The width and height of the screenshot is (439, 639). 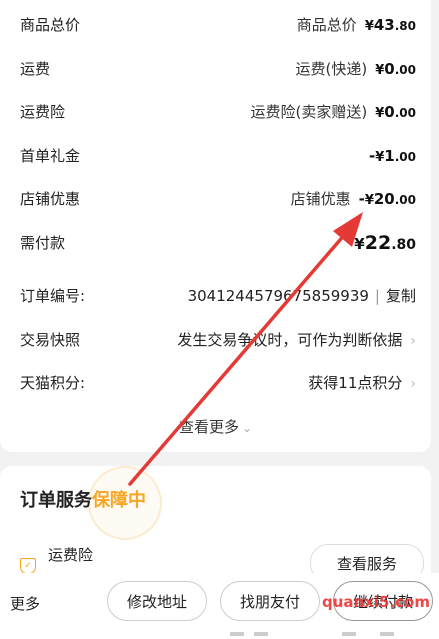 What do you see at coordinates (309, 112) in the screenshot?
I see `fee-sublabel: 运费险(卖家赠送)` at bounding box center [309, 112].